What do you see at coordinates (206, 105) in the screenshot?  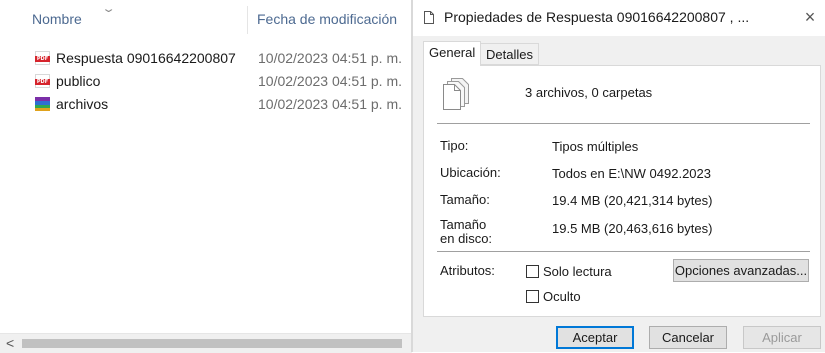 I see `file-row: archivos 10/02/2023 04:51 p. m.` at bounding box center [206, 105].